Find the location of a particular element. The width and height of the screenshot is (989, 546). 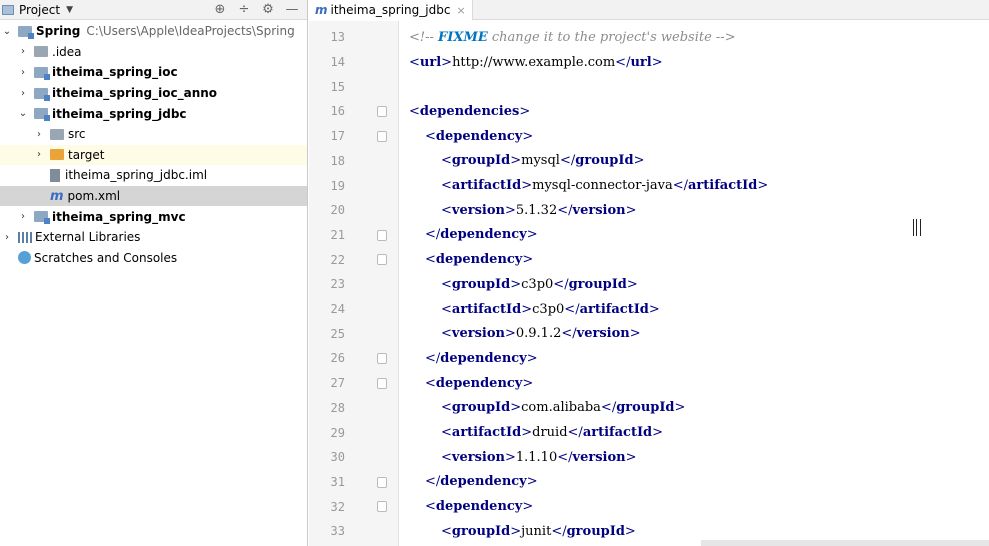

xml-tag-name: dependencies is located at coordinates (469, 111).